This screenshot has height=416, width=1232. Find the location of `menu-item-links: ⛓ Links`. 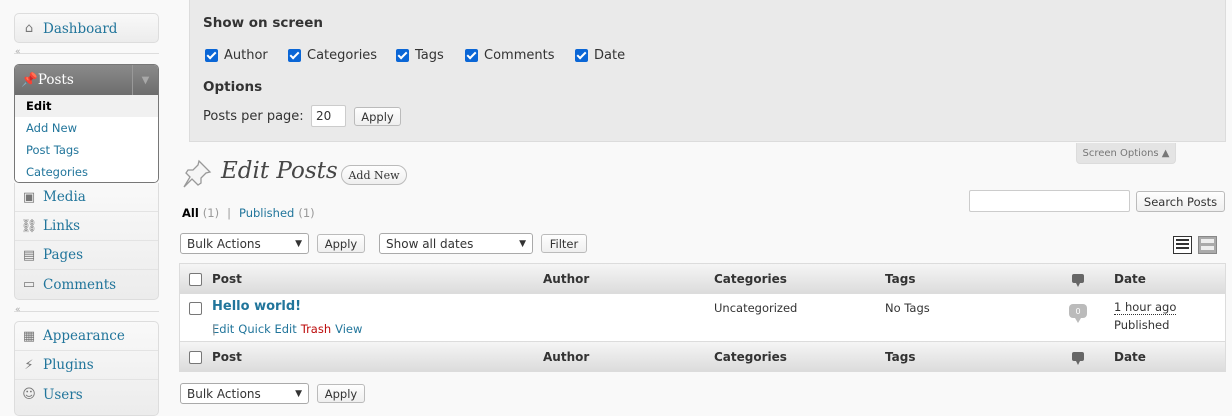

menu-item-links: ⛓ Links is located at coordinates (86, 226).